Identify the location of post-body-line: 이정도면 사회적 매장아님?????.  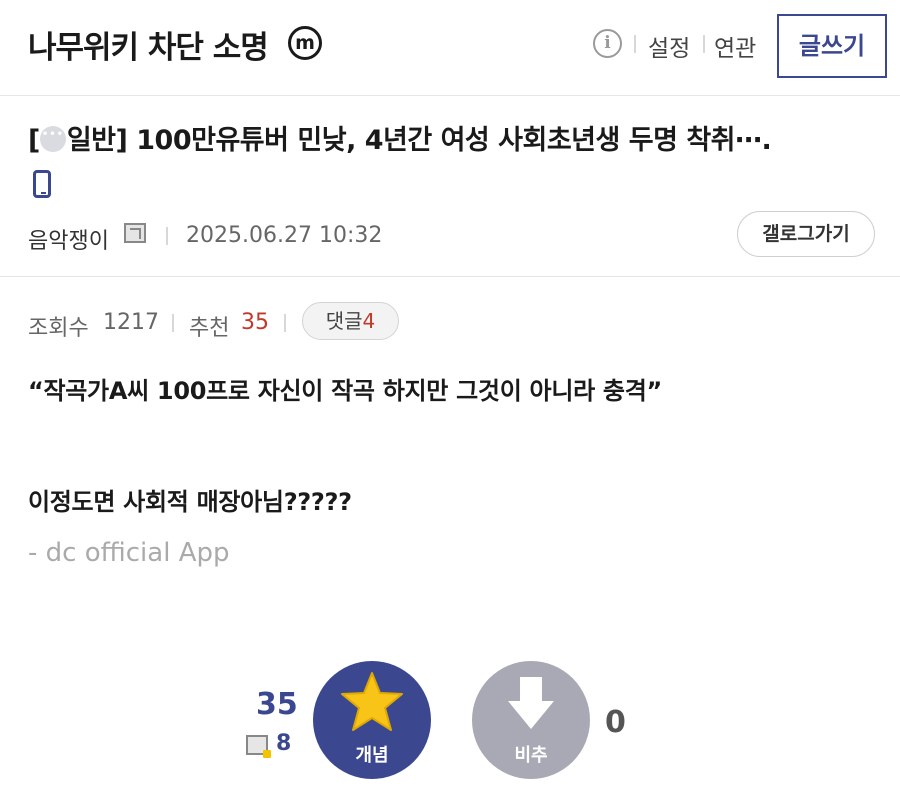
(190, 502).